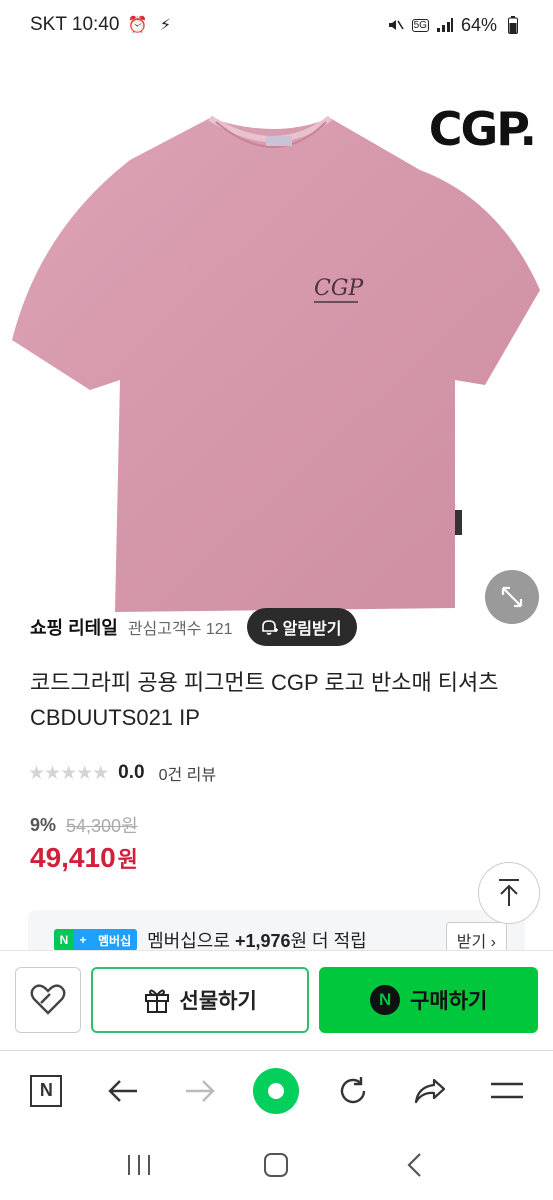 This screenshot has width=553, height=1200. I want to click on back-button, so click(123, 1091).